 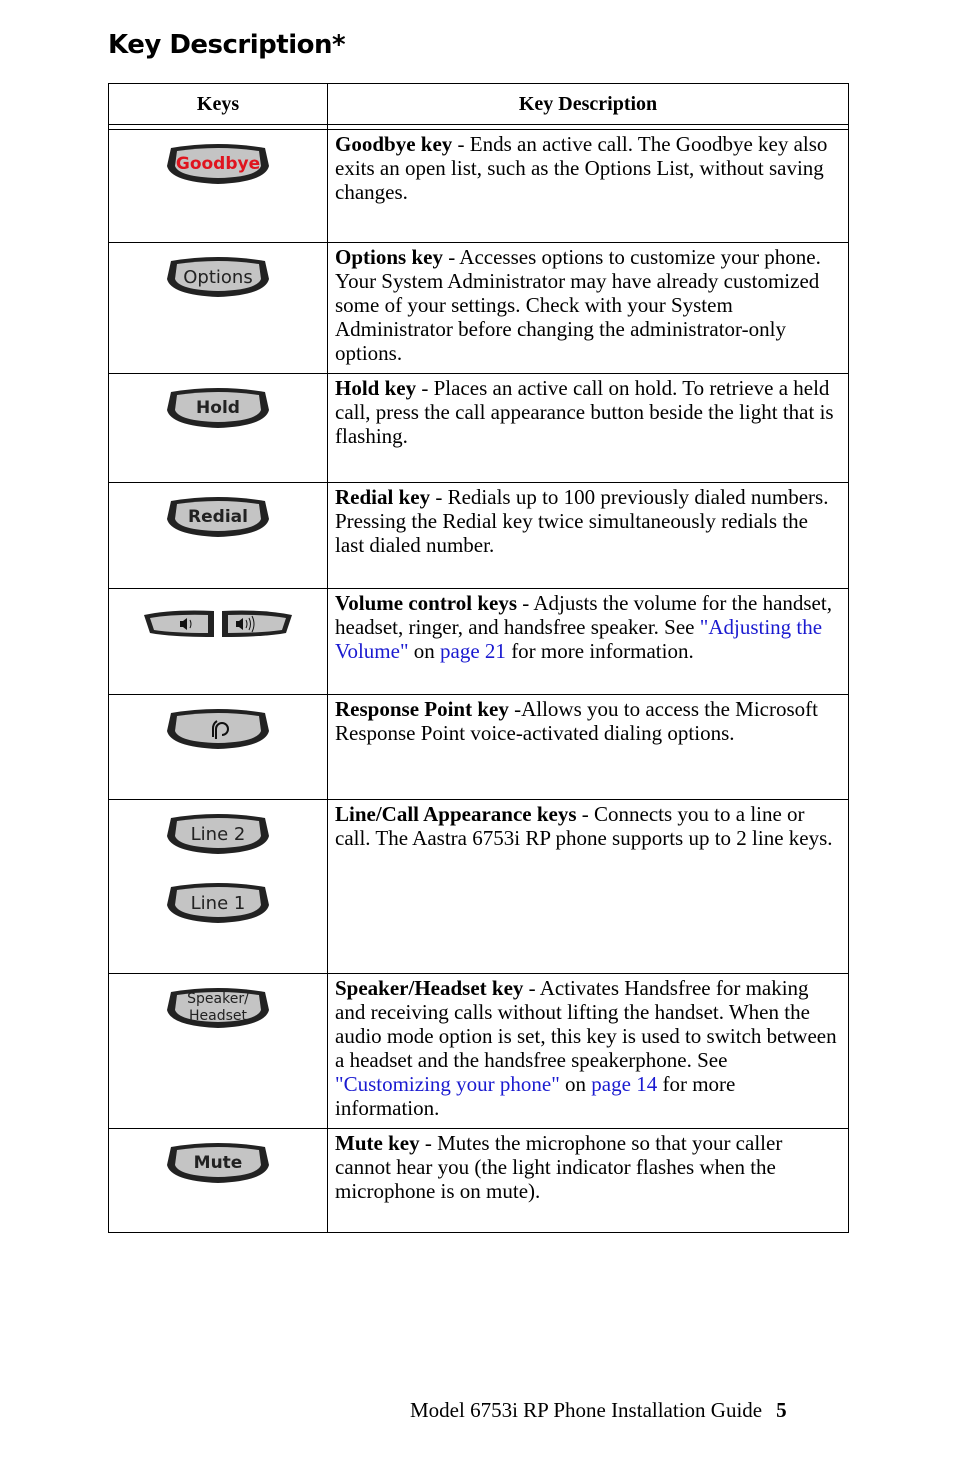 What do you see at coordinates (218, 408) in the screenshot?
I see `hold-key-image: Hold` at bounding box center [218, 408].